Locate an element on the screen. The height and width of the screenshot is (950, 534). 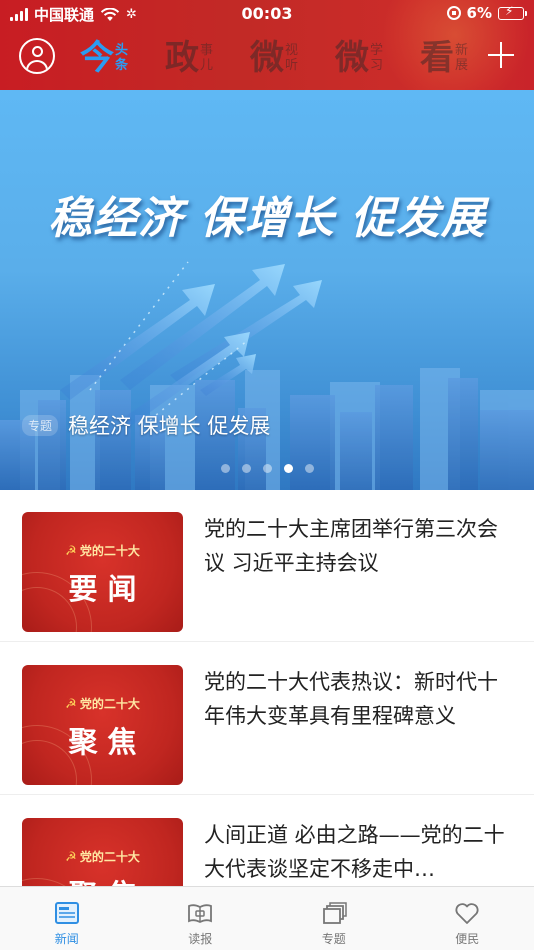
status-right: 6% is located at coordinates (486, 13).